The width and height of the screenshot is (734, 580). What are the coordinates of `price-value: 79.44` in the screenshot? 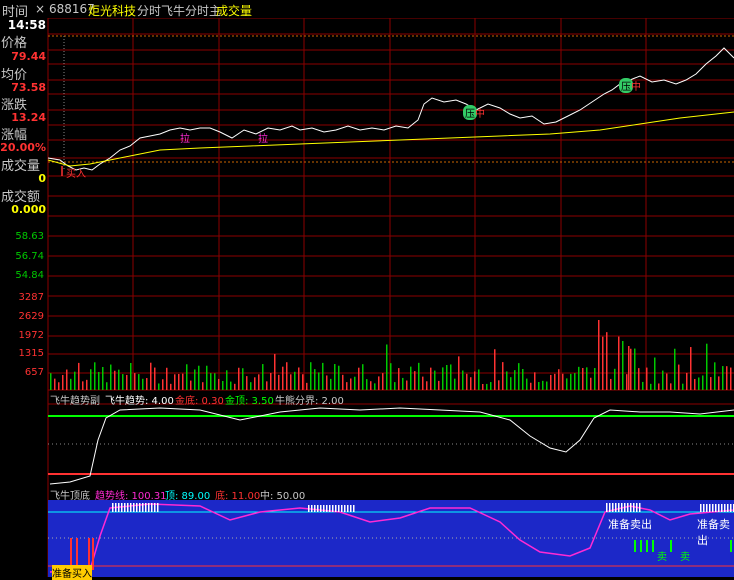 It's located at (28, 56).